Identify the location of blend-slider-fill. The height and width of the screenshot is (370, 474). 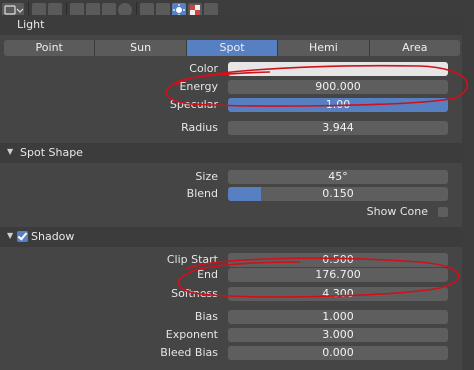
(244, 194).